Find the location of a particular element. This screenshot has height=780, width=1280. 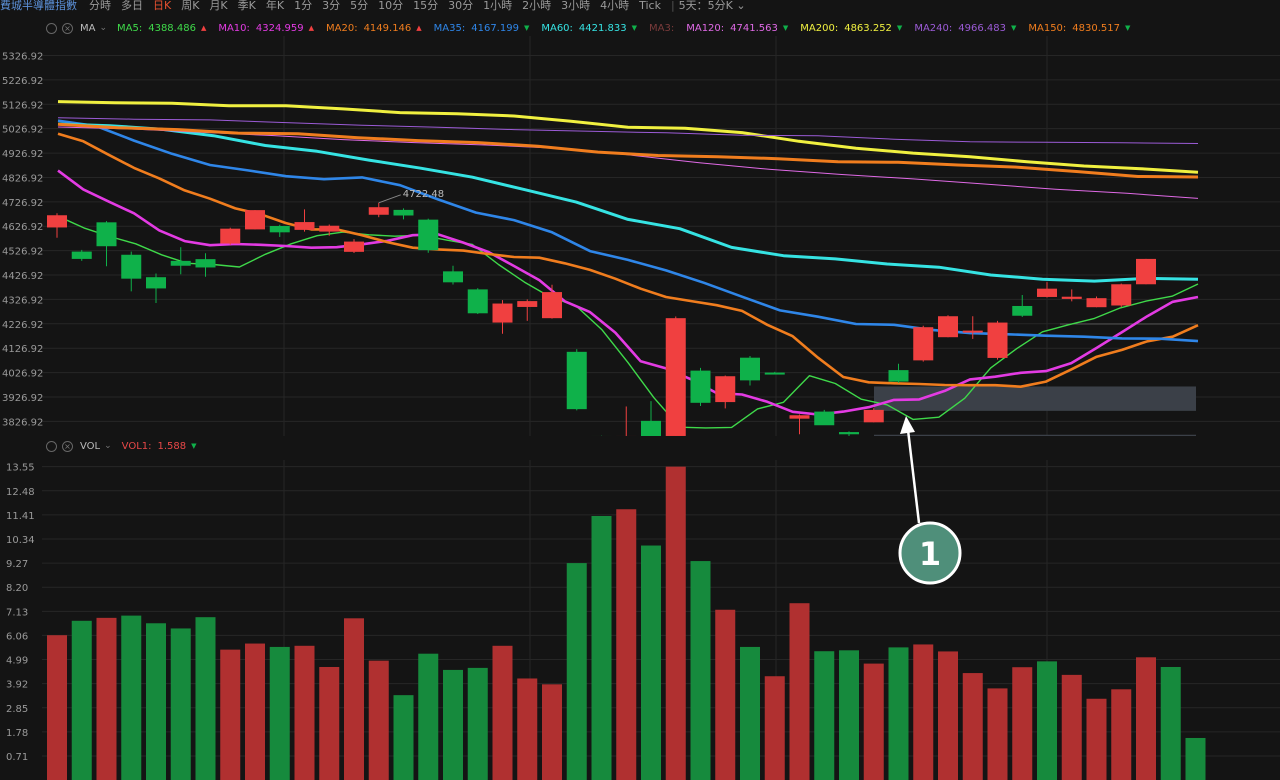

price-y-tick-label: 4126.92 is located at coordinates (22, 349).